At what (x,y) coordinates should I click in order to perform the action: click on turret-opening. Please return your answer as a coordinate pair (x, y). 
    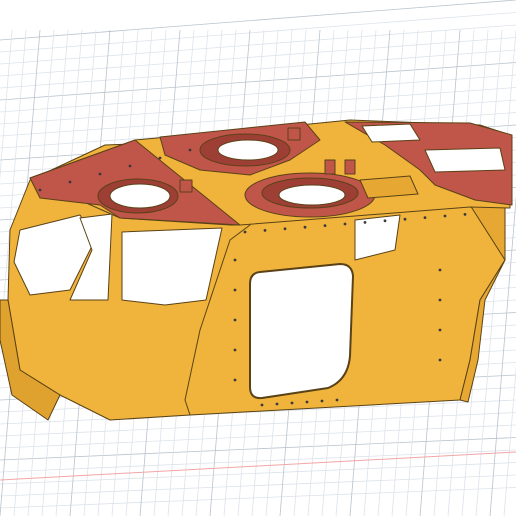
    Looking at the image, I should click on (312, 195).